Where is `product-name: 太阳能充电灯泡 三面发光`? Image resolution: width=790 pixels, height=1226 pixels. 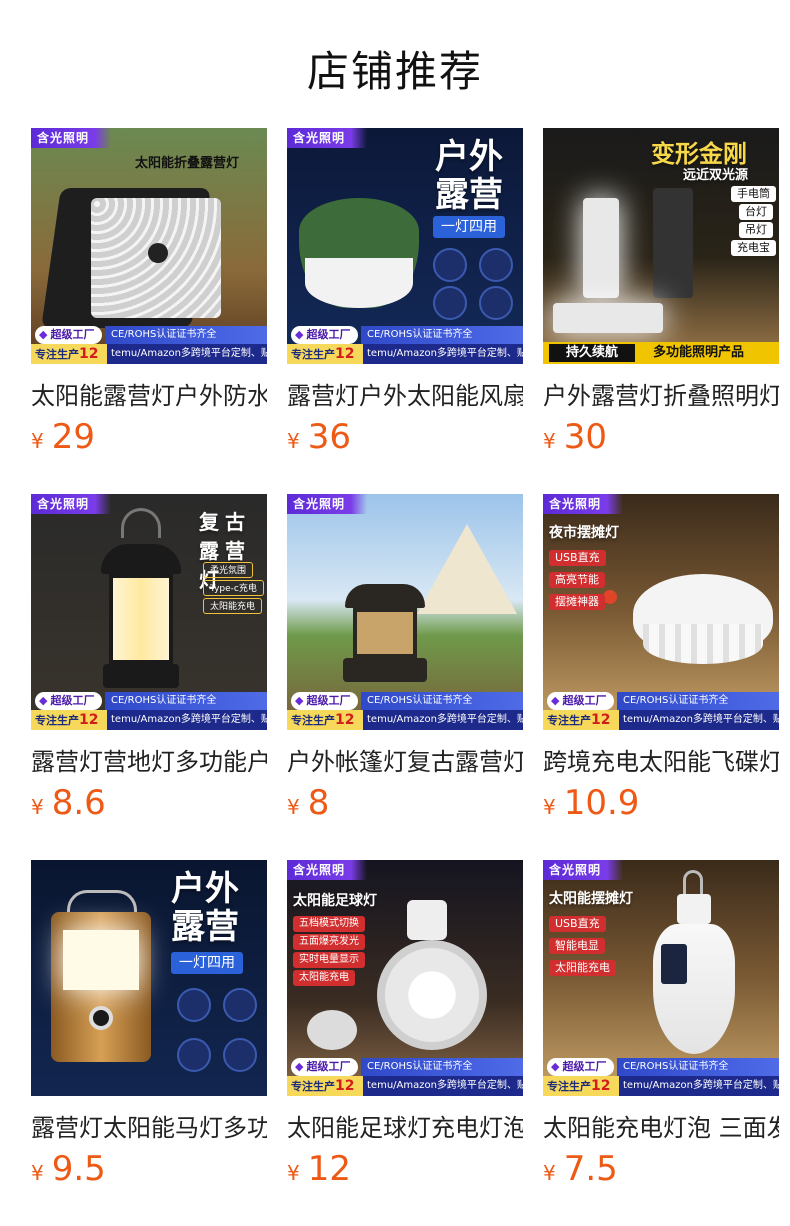 product-name: 太阳能充电灯泡 三面发光 is located at coordinates (661, 1128).